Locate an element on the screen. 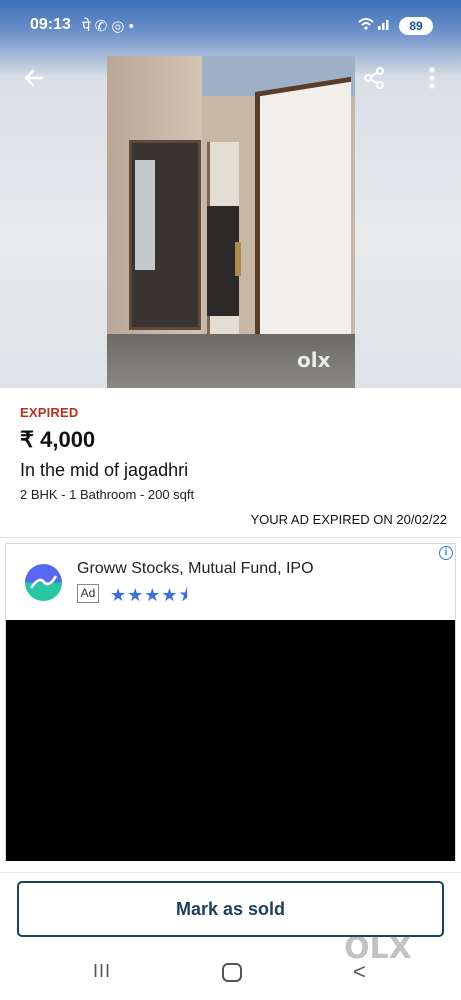  nav-back-button: < is located at coordinates (359, 972).